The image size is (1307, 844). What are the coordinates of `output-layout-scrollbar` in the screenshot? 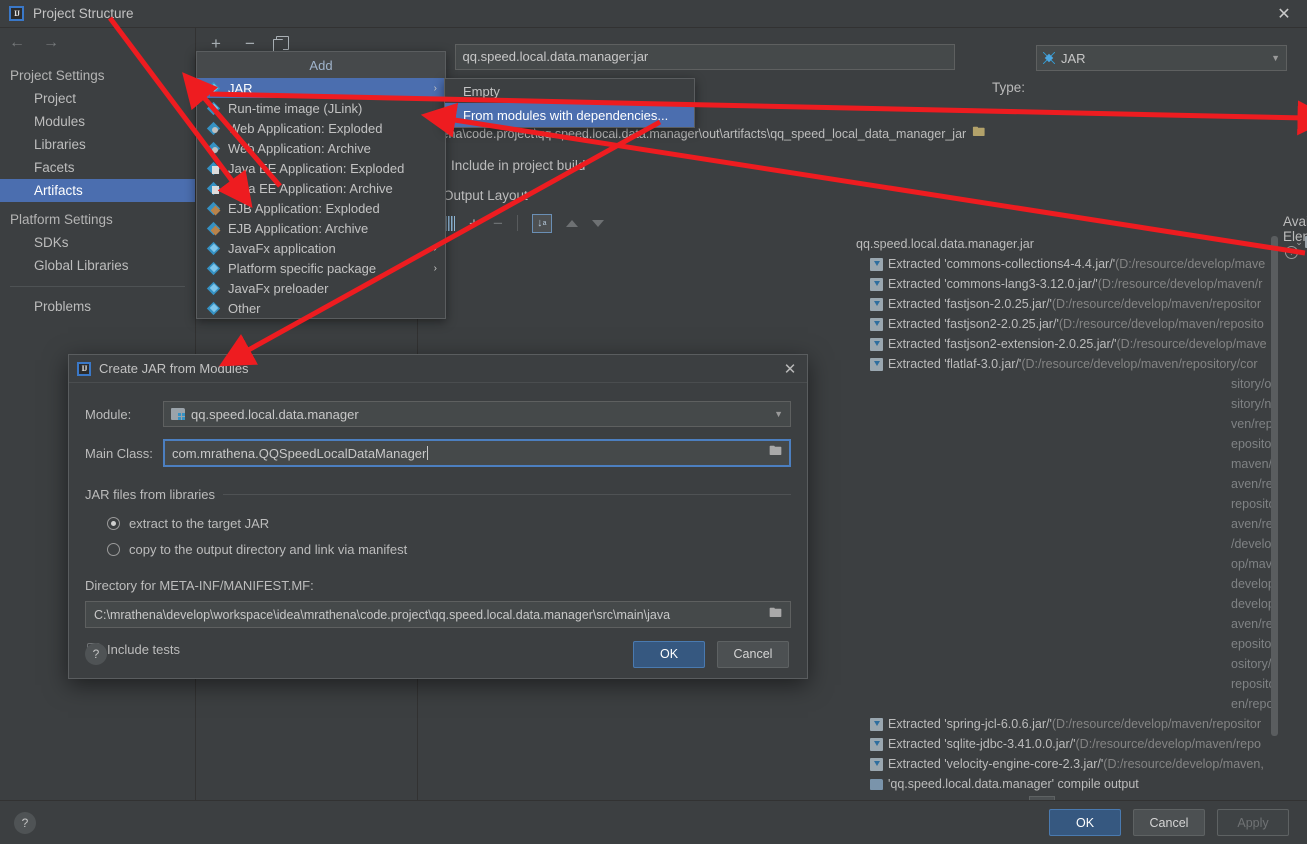 It's located at (1274, 514).